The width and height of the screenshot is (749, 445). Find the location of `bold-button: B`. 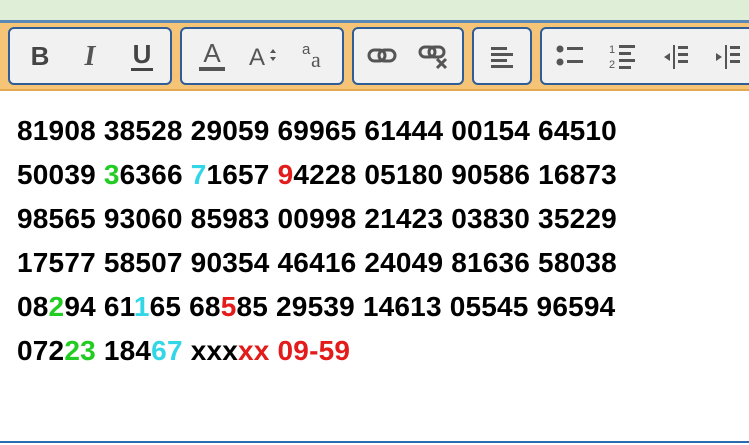

bold-button: B is located at coordinates (40, 56).